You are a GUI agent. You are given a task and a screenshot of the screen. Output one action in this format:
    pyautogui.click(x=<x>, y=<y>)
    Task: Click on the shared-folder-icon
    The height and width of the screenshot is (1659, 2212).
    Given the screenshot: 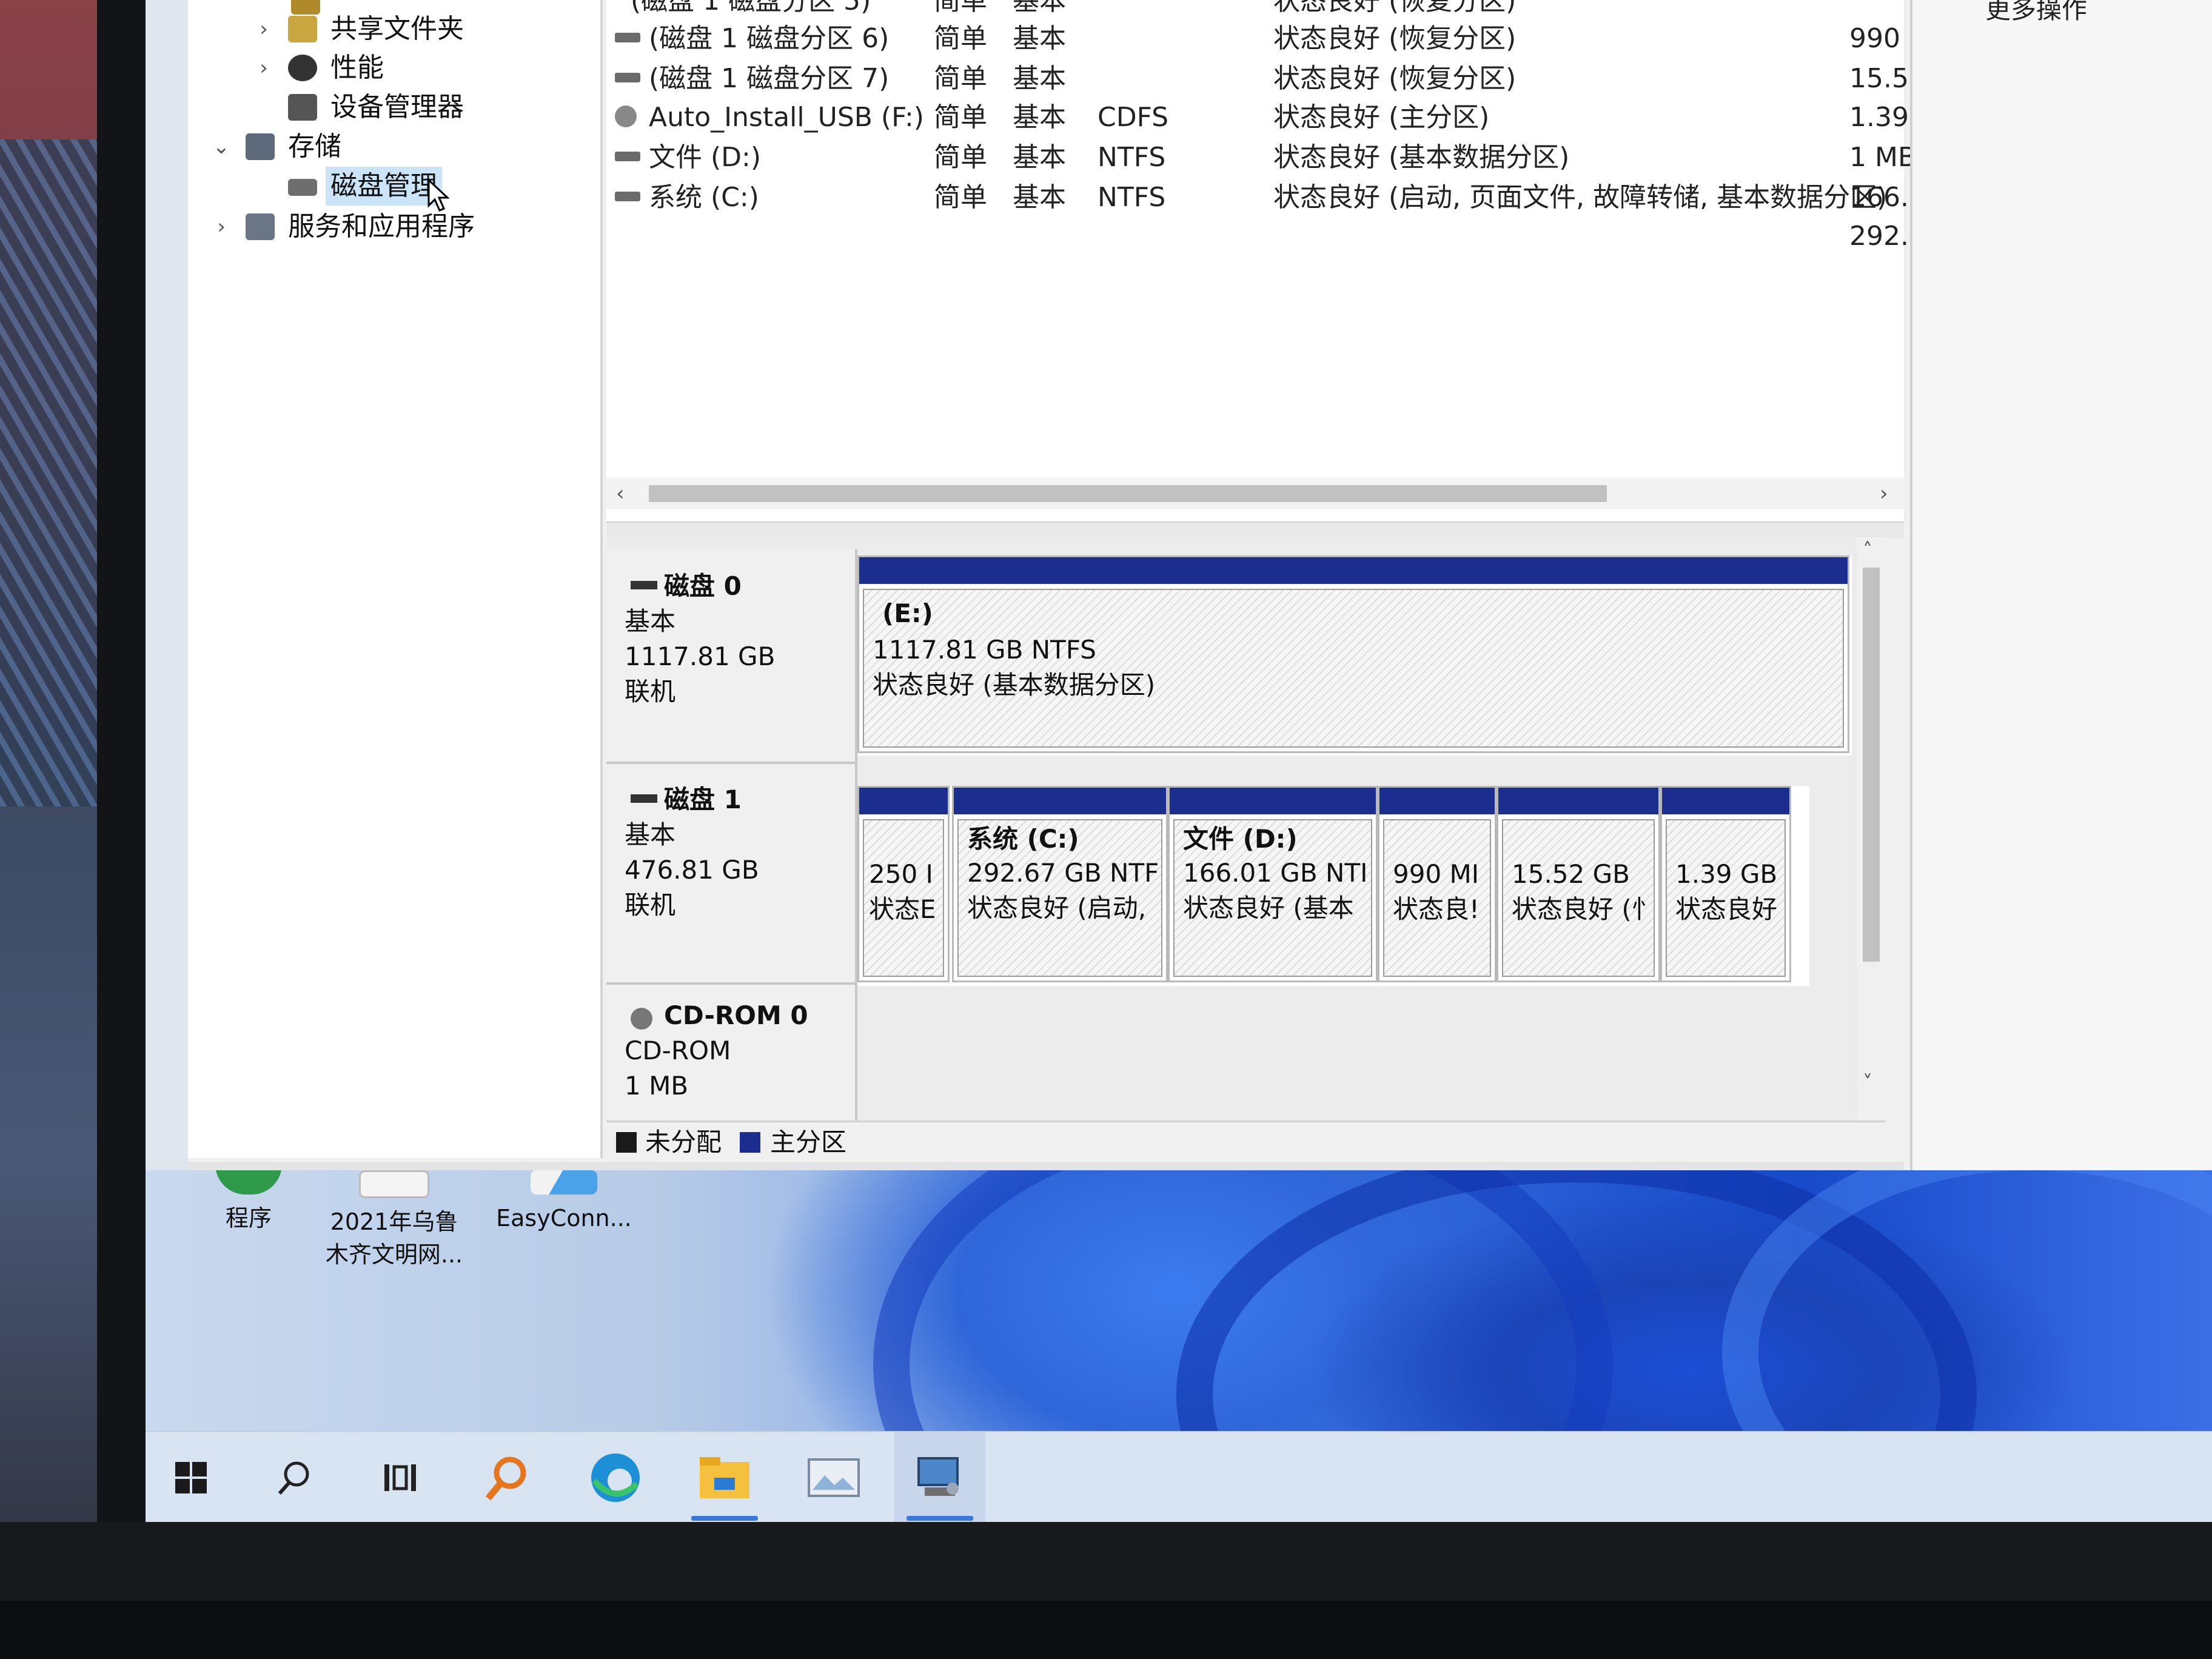 What is the action you would take?
    pyautogui.click(x=302, y=29)
    